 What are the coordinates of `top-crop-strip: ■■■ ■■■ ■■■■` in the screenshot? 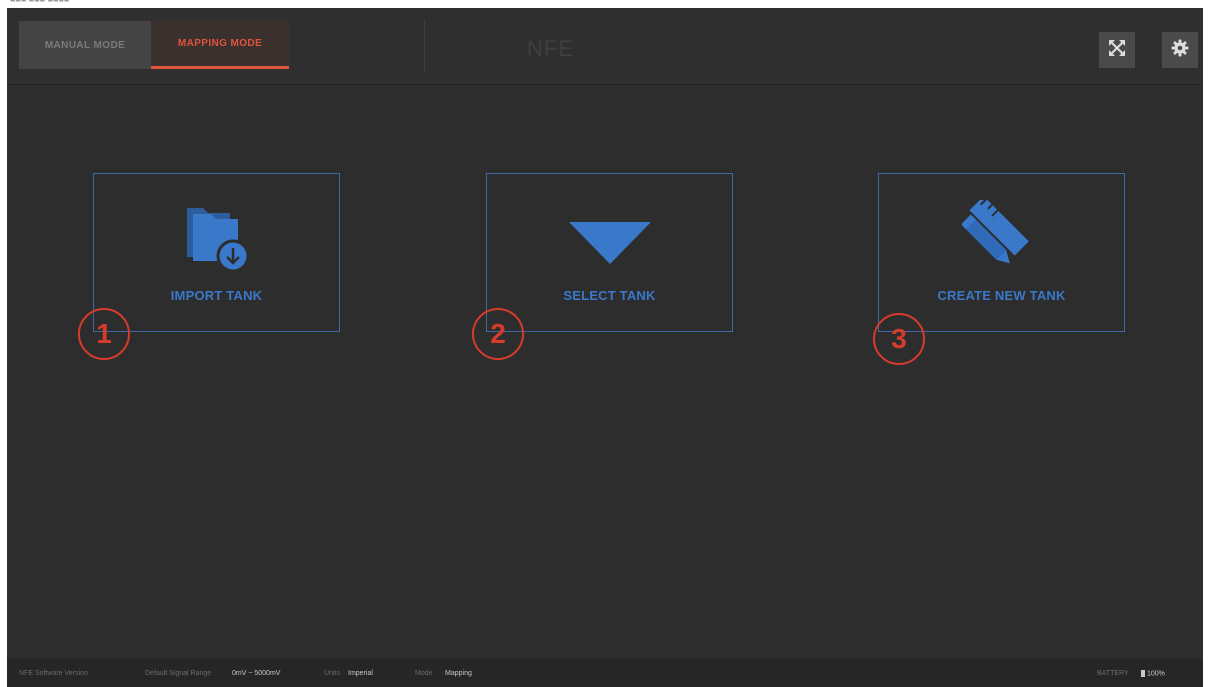 It's located at (607, 4).